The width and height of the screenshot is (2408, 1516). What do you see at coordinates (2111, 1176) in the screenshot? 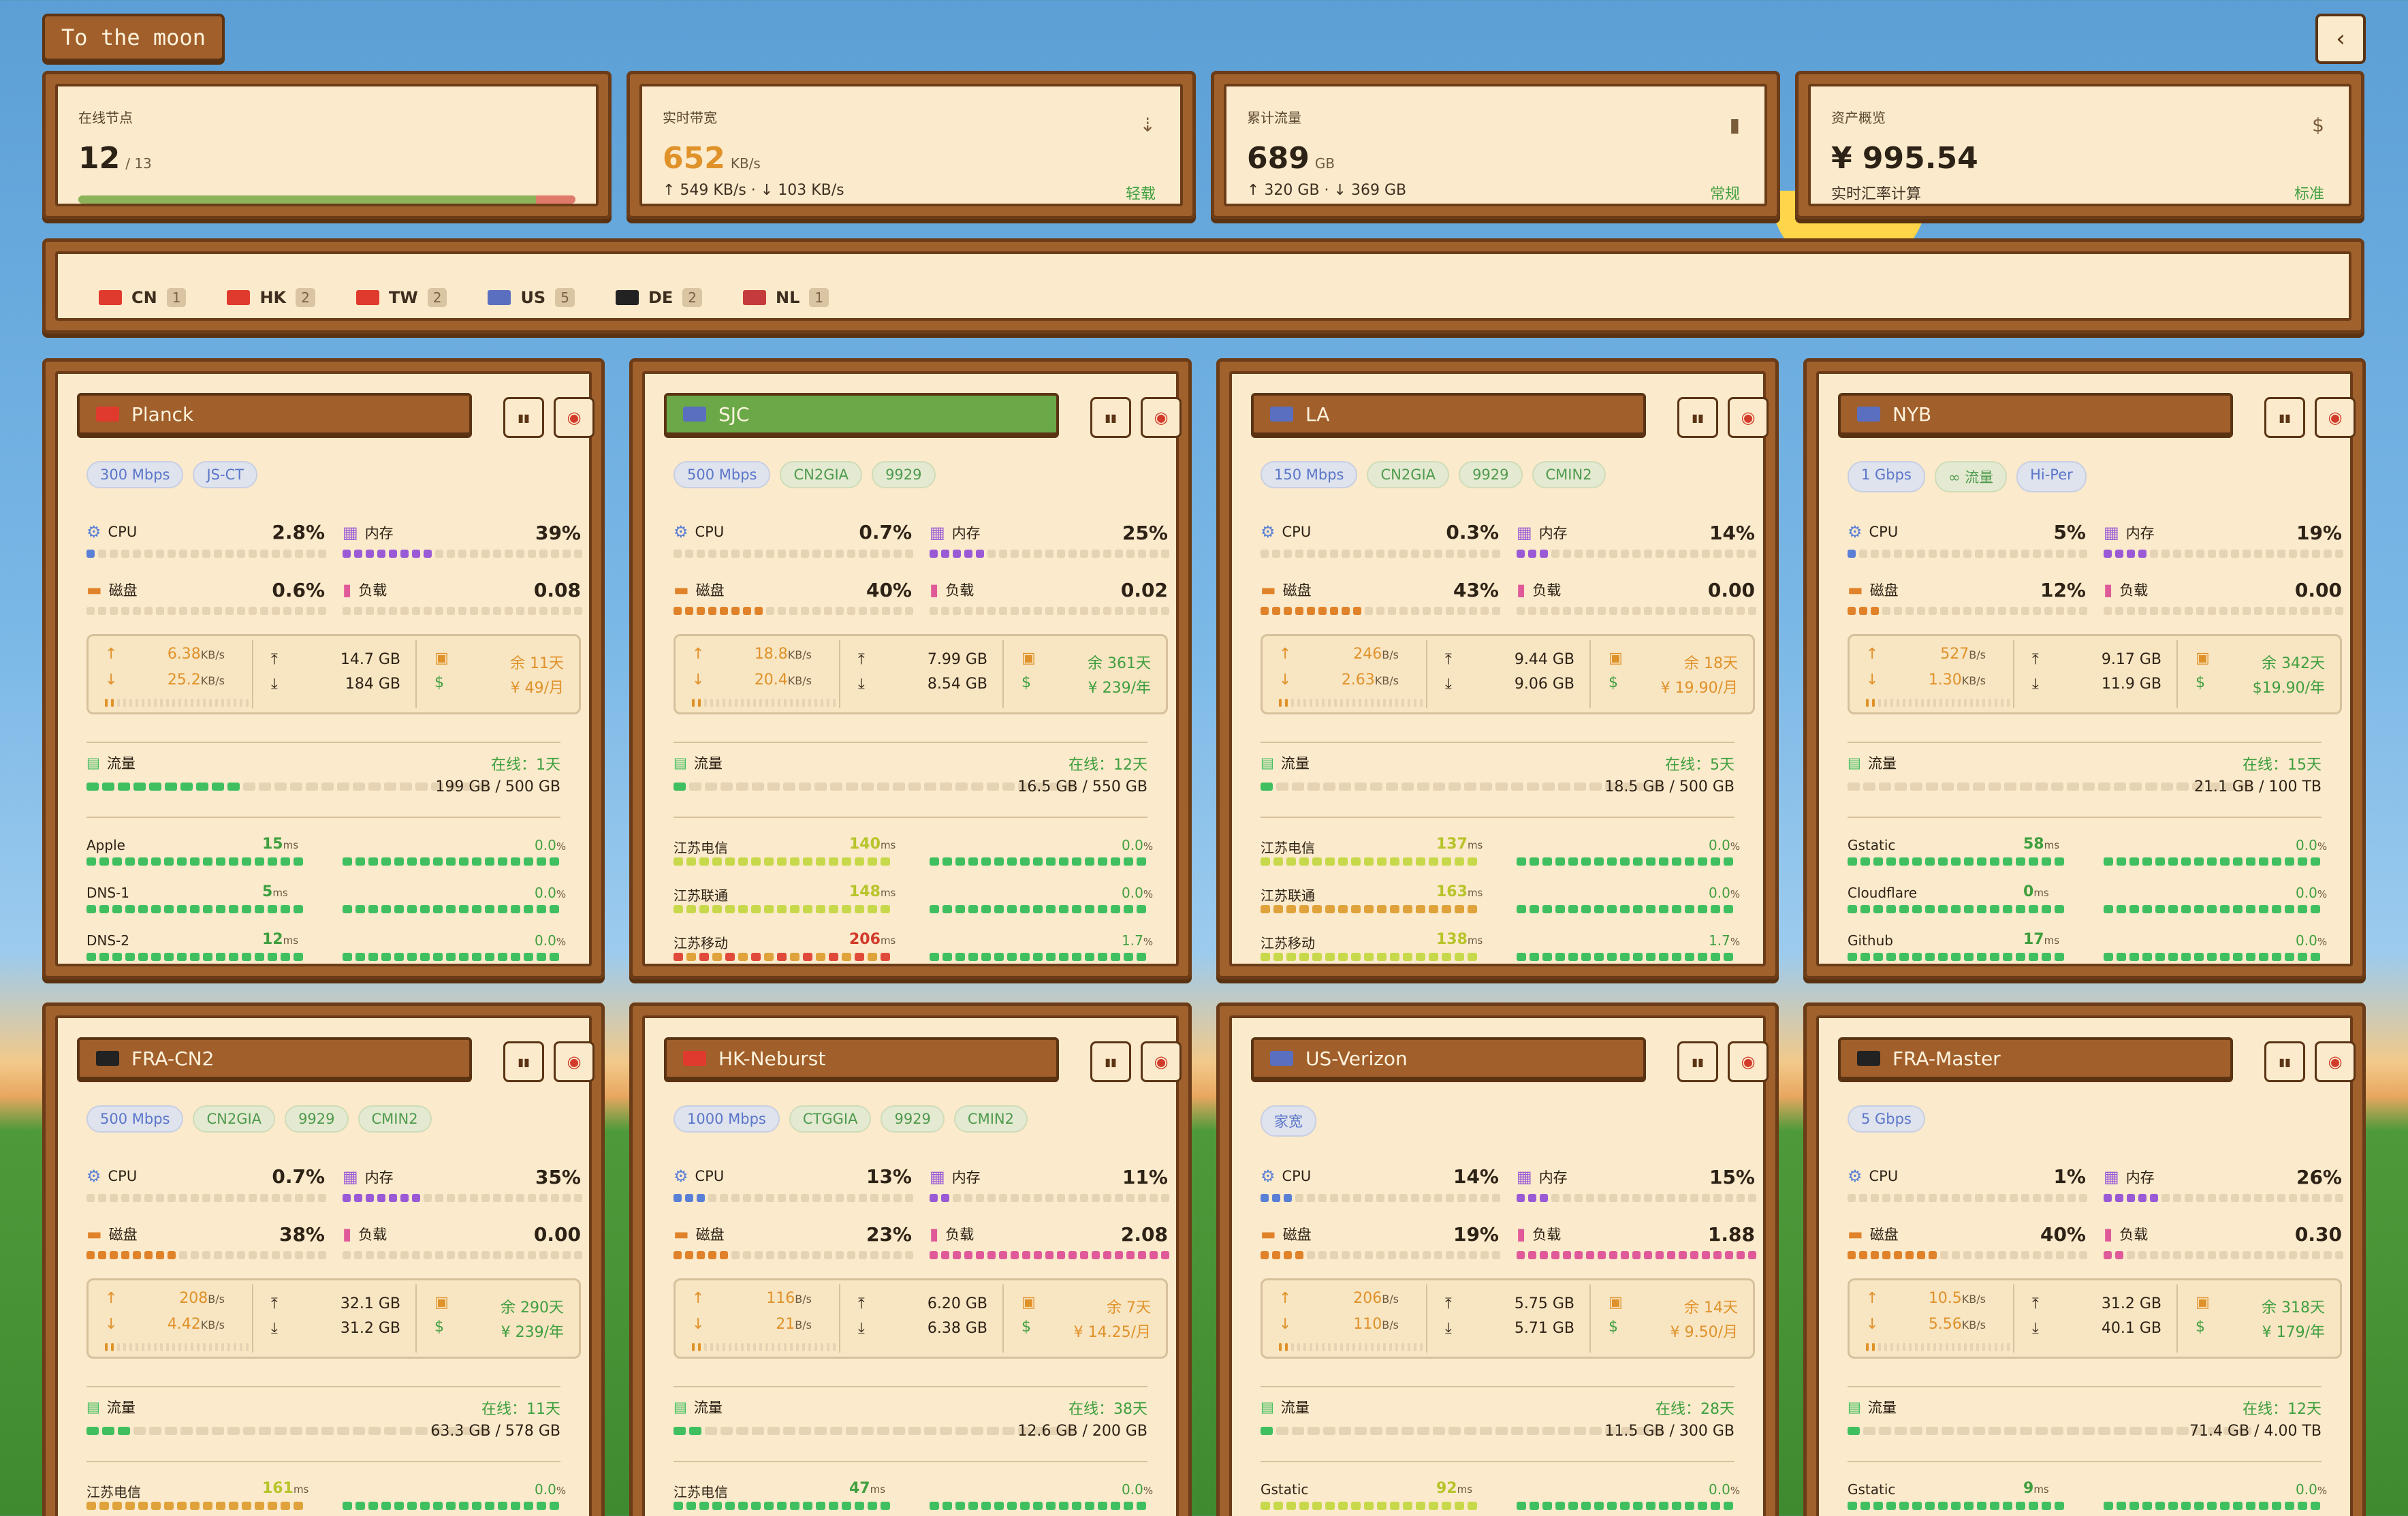
I see `memory-icon: ▦` at bounding box center [2111, 1176].